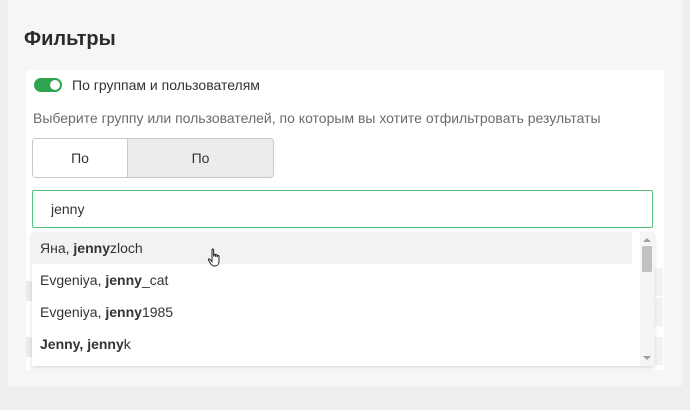 The image size is (690, 410). Describe the element at coordinates (80, 158) in the screenshot. I see `by-group-button: По группе` at that location.